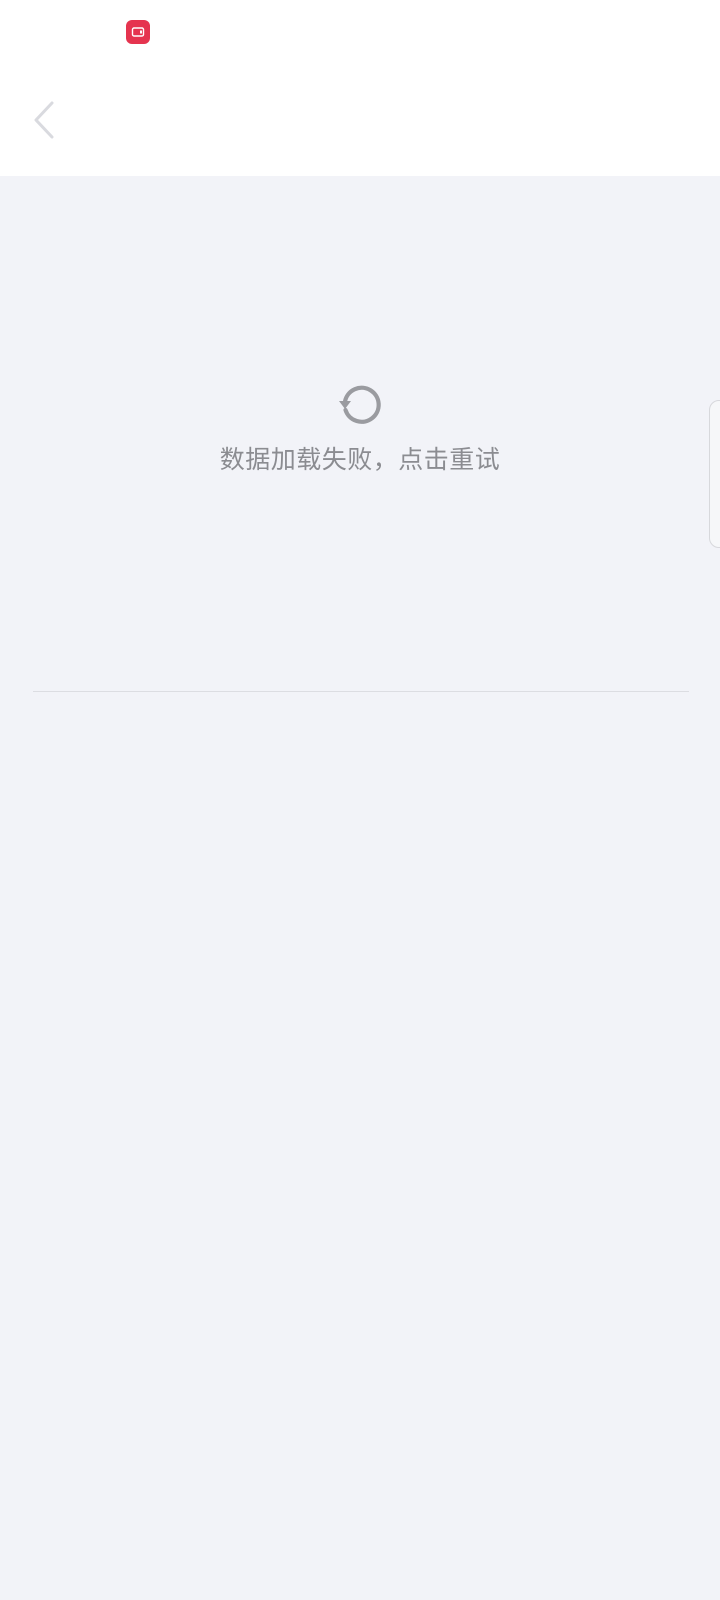  Describe the element at coordinates (138, 32) in the screenshot. I see `screen-record-icon` at that location.